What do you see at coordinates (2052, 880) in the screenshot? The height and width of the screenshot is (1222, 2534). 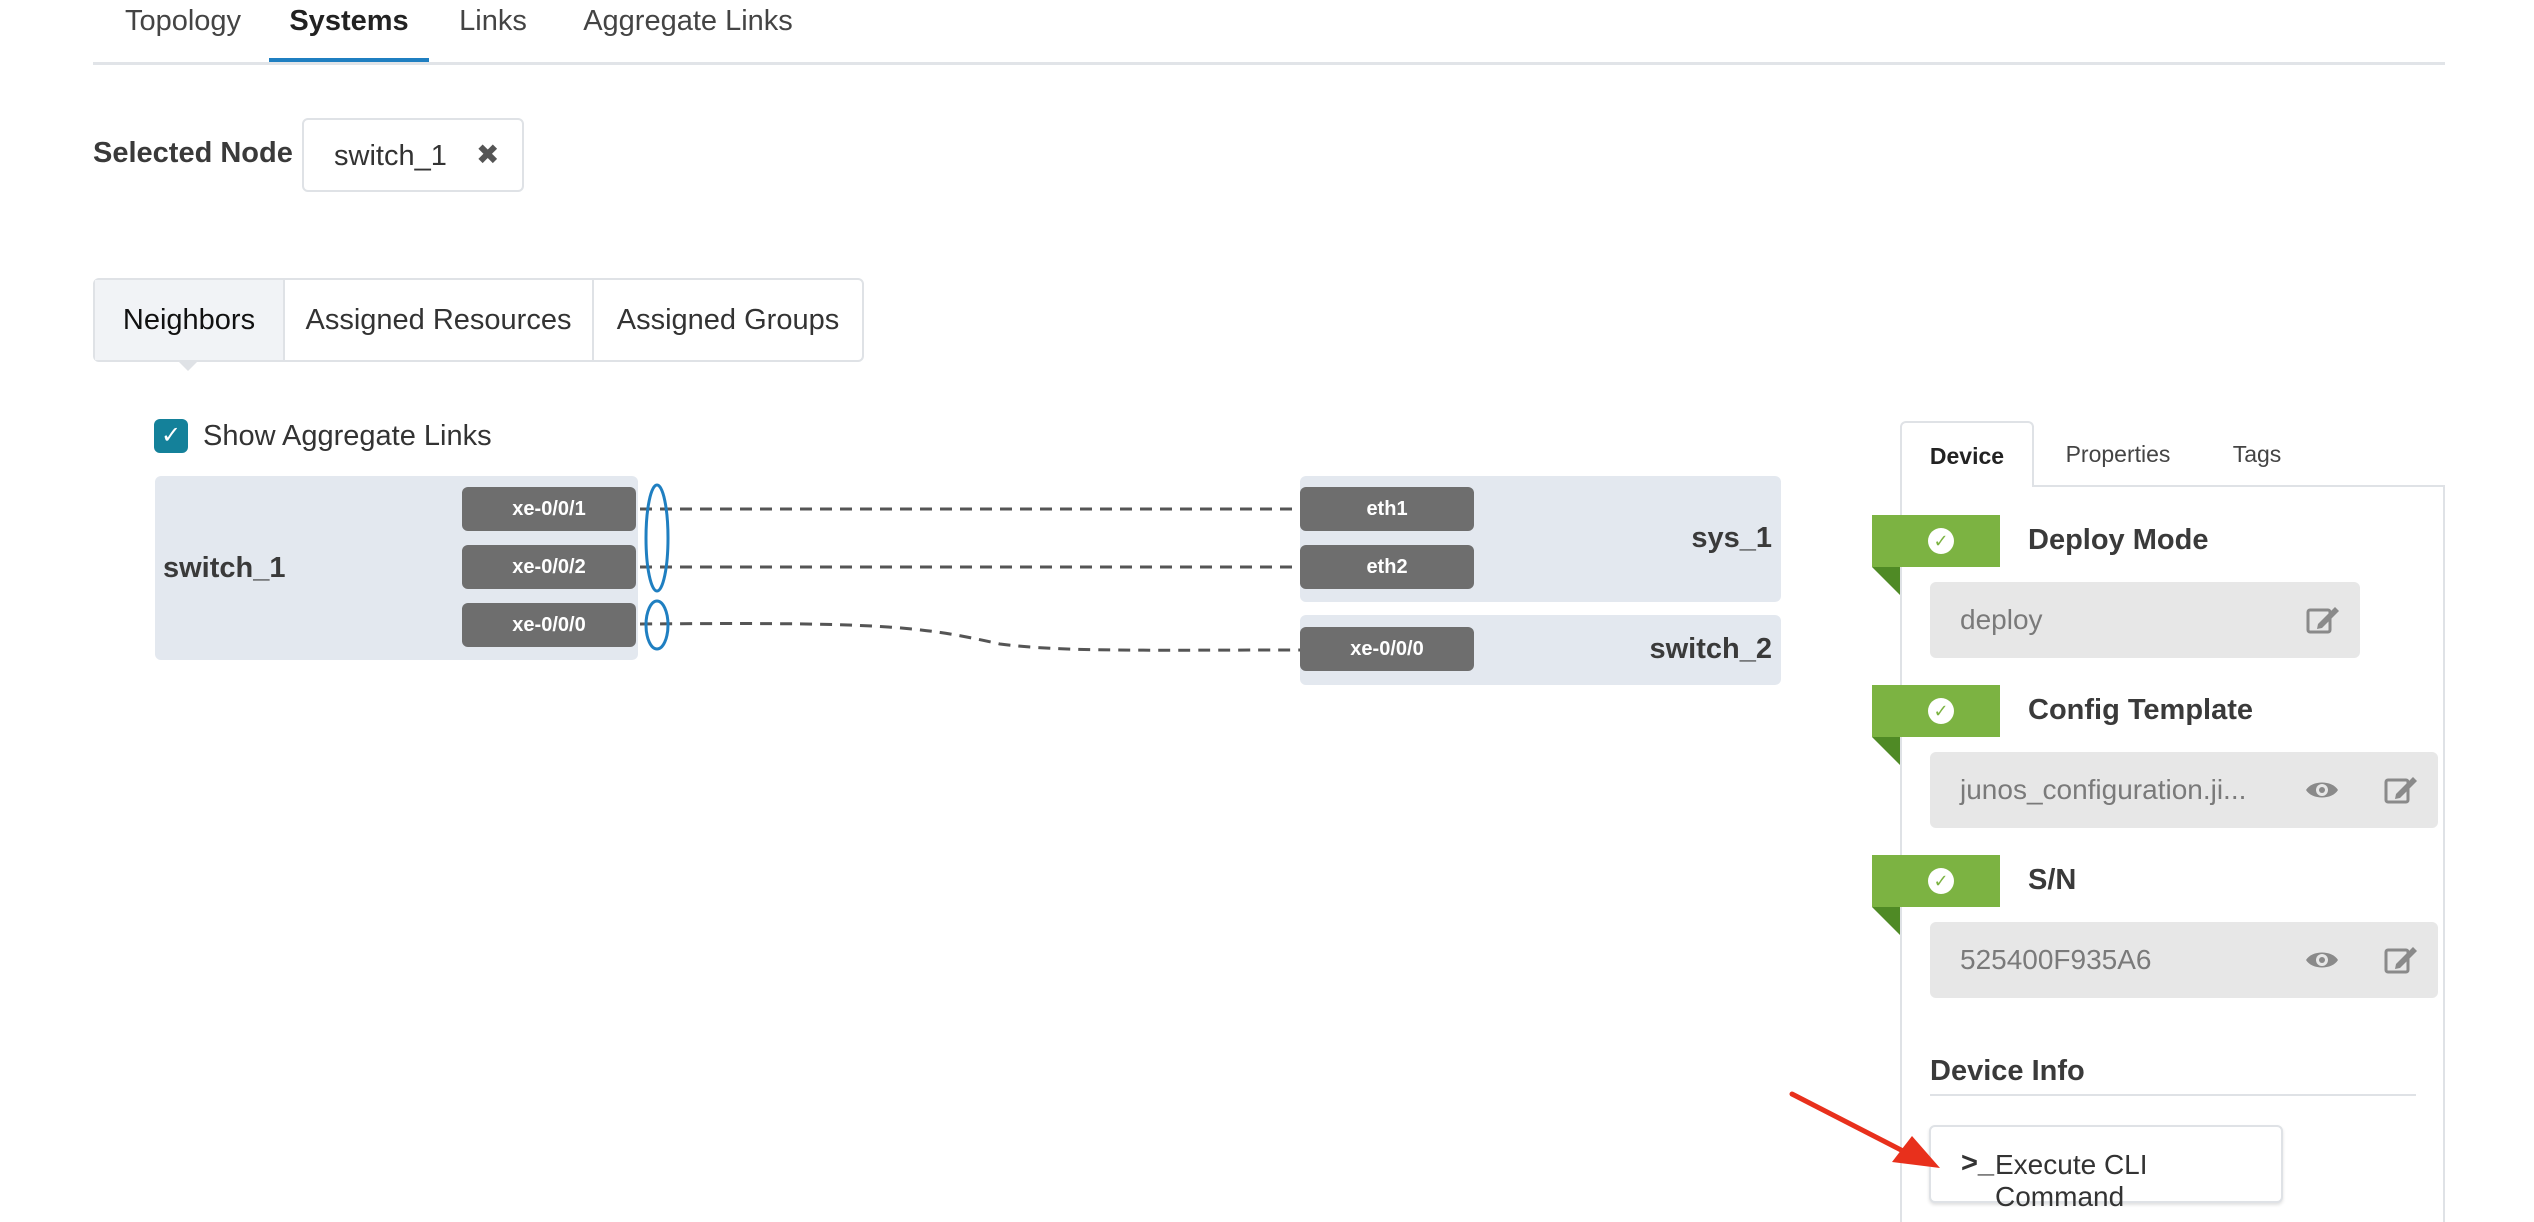 I see `property-title: S/N` at bounding box center [2052, 880].